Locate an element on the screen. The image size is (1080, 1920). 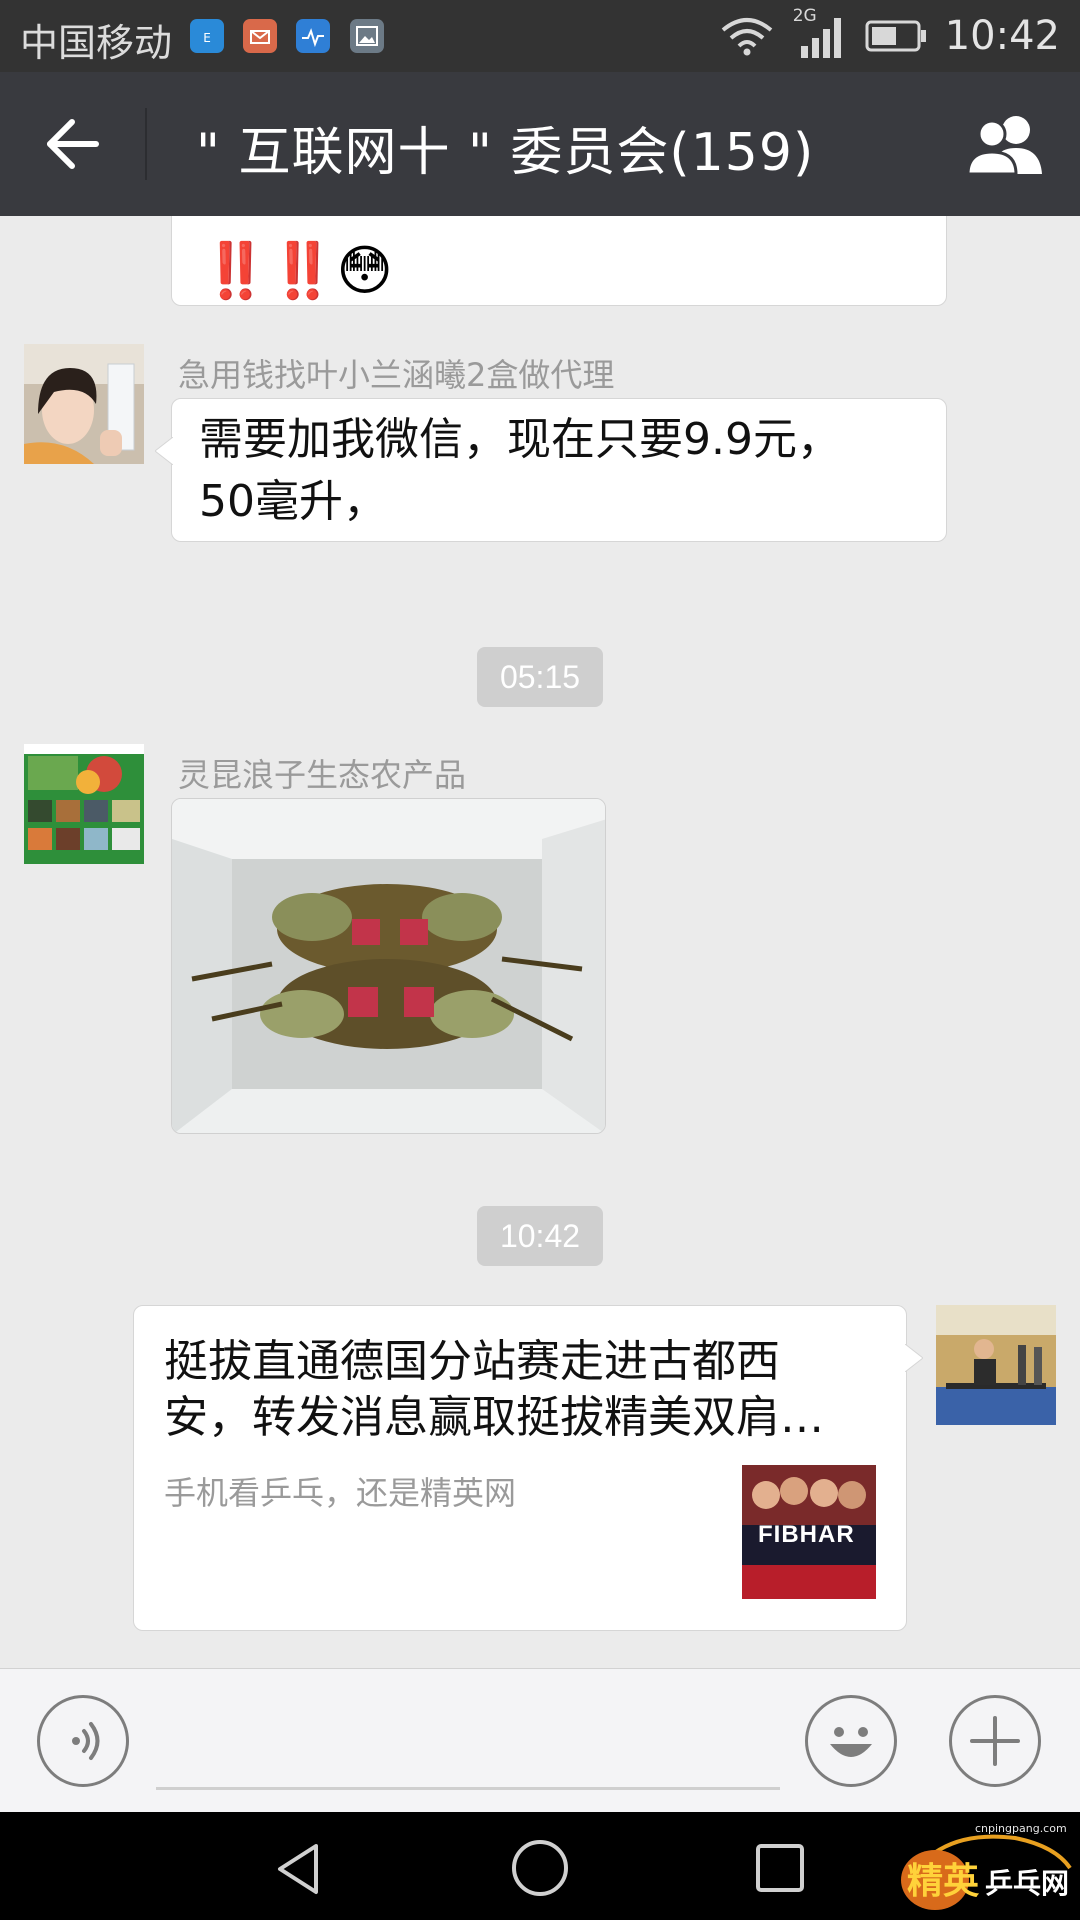
more-actions-button is located at coordinates (995, 1741).